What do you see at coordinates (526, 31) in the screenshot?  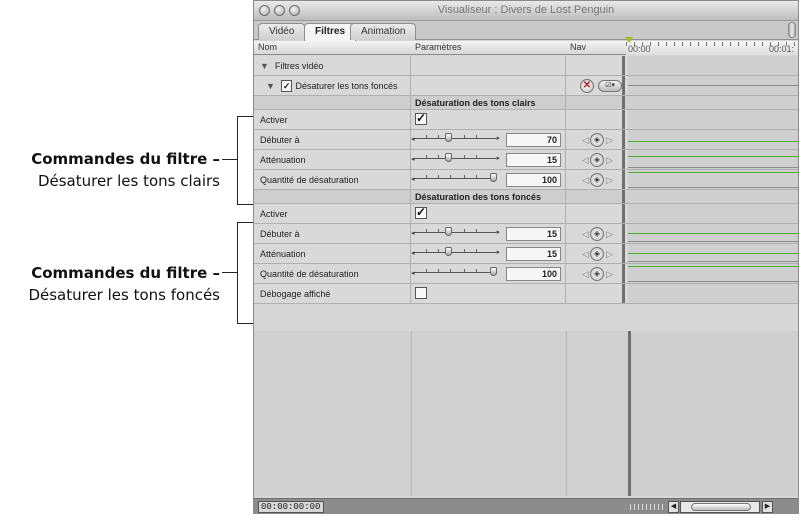 I see `tab-bar: Vidéo Filtres Animation` at bounding box center [526, 31].